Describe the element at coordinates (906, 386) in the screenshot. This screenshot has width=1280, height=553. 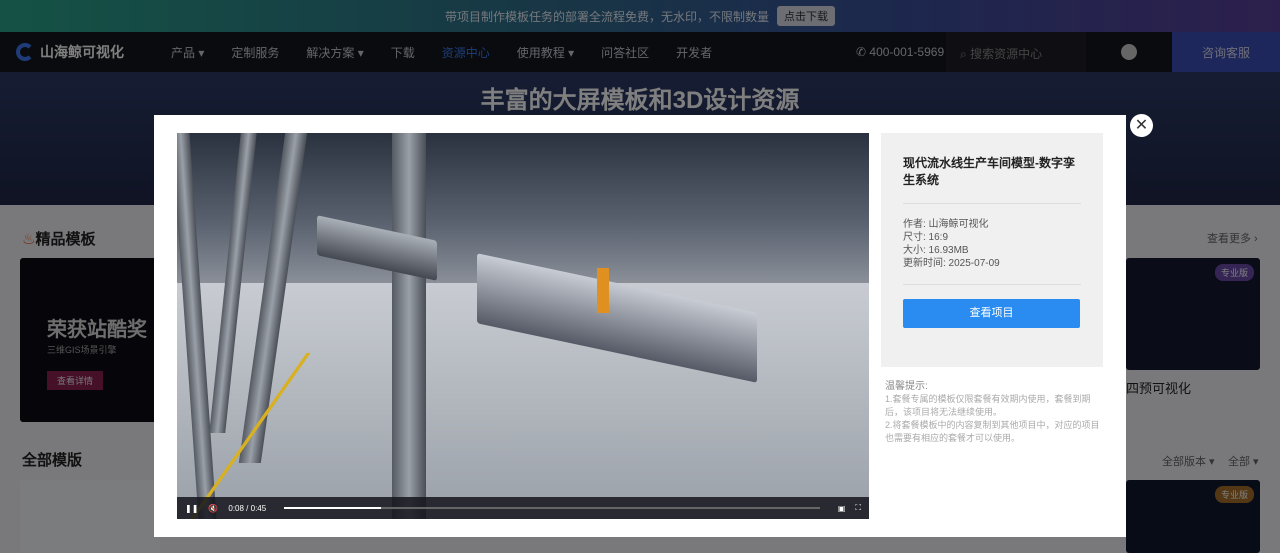
I see `tips-title: 温馨提示:` at that location.